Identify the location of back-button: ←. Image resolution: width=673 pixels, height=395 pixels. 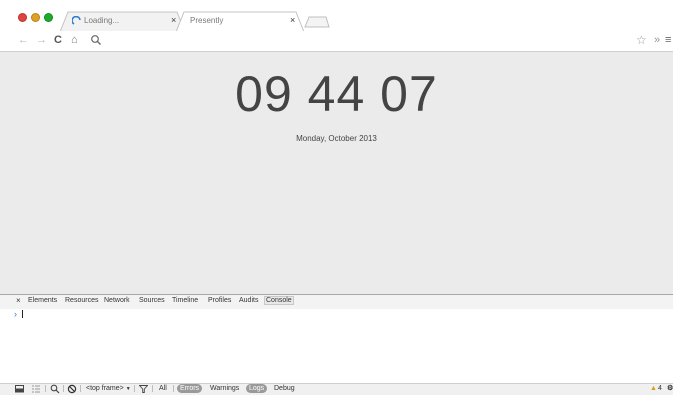
(23, 40).